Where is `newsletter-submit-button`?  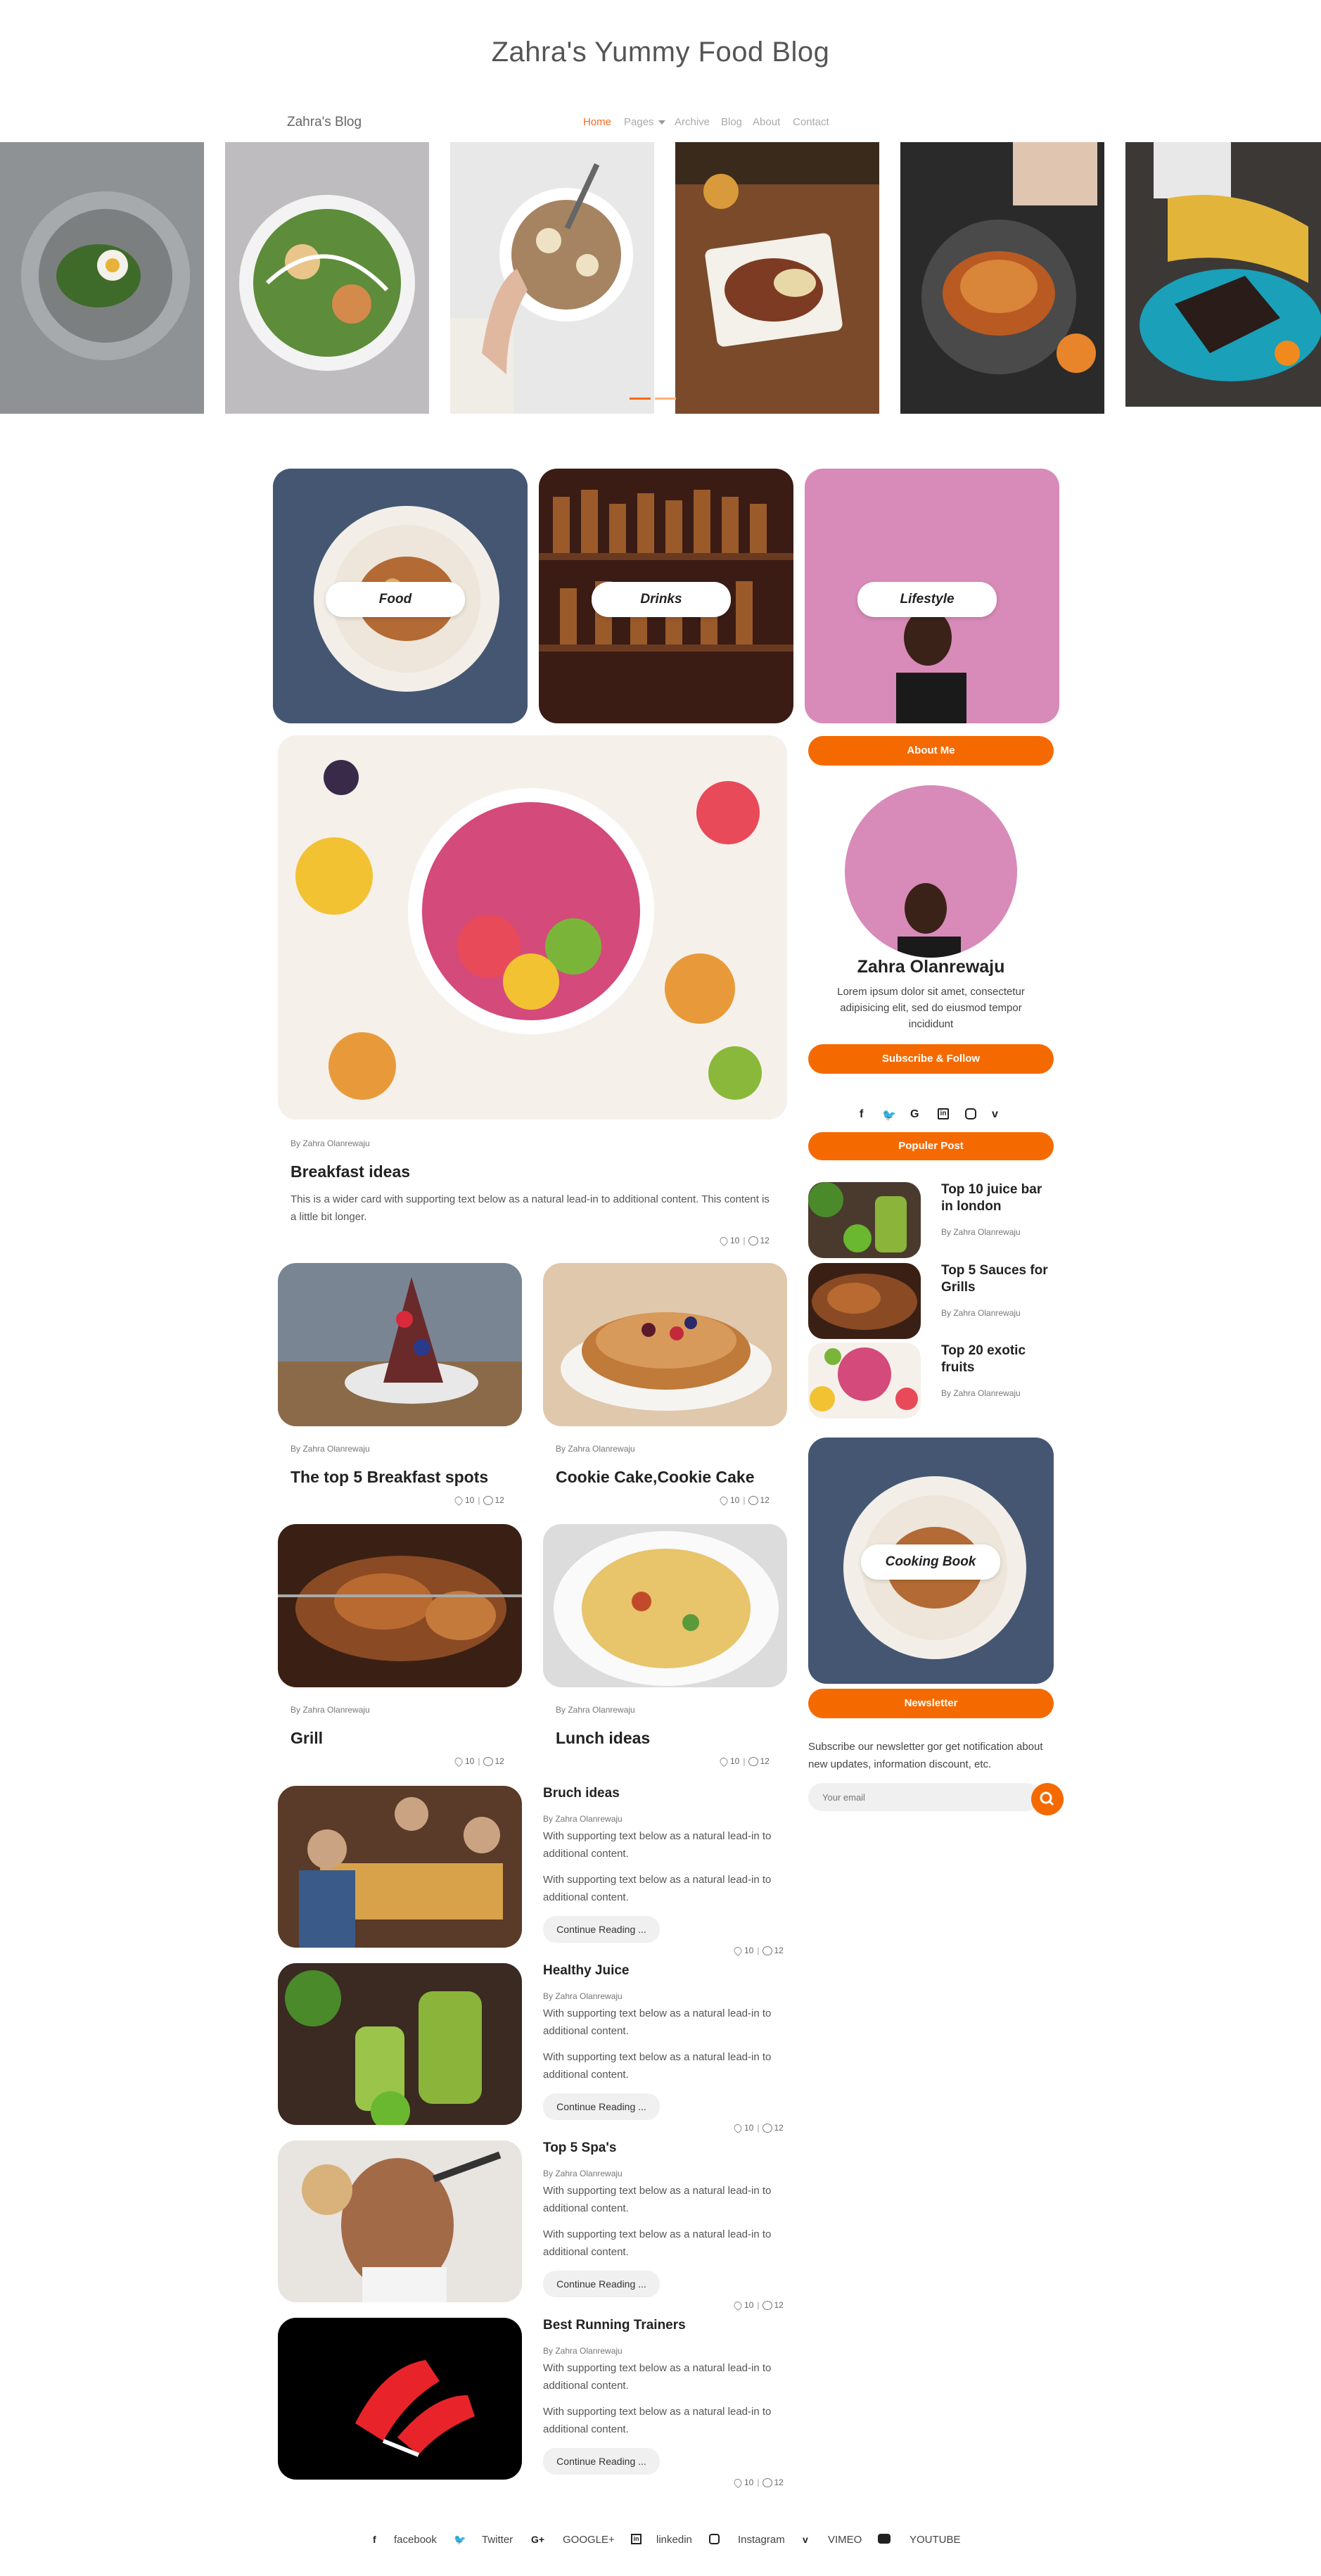 newsletter-submit-button is located at coordinates (1048, 1799).